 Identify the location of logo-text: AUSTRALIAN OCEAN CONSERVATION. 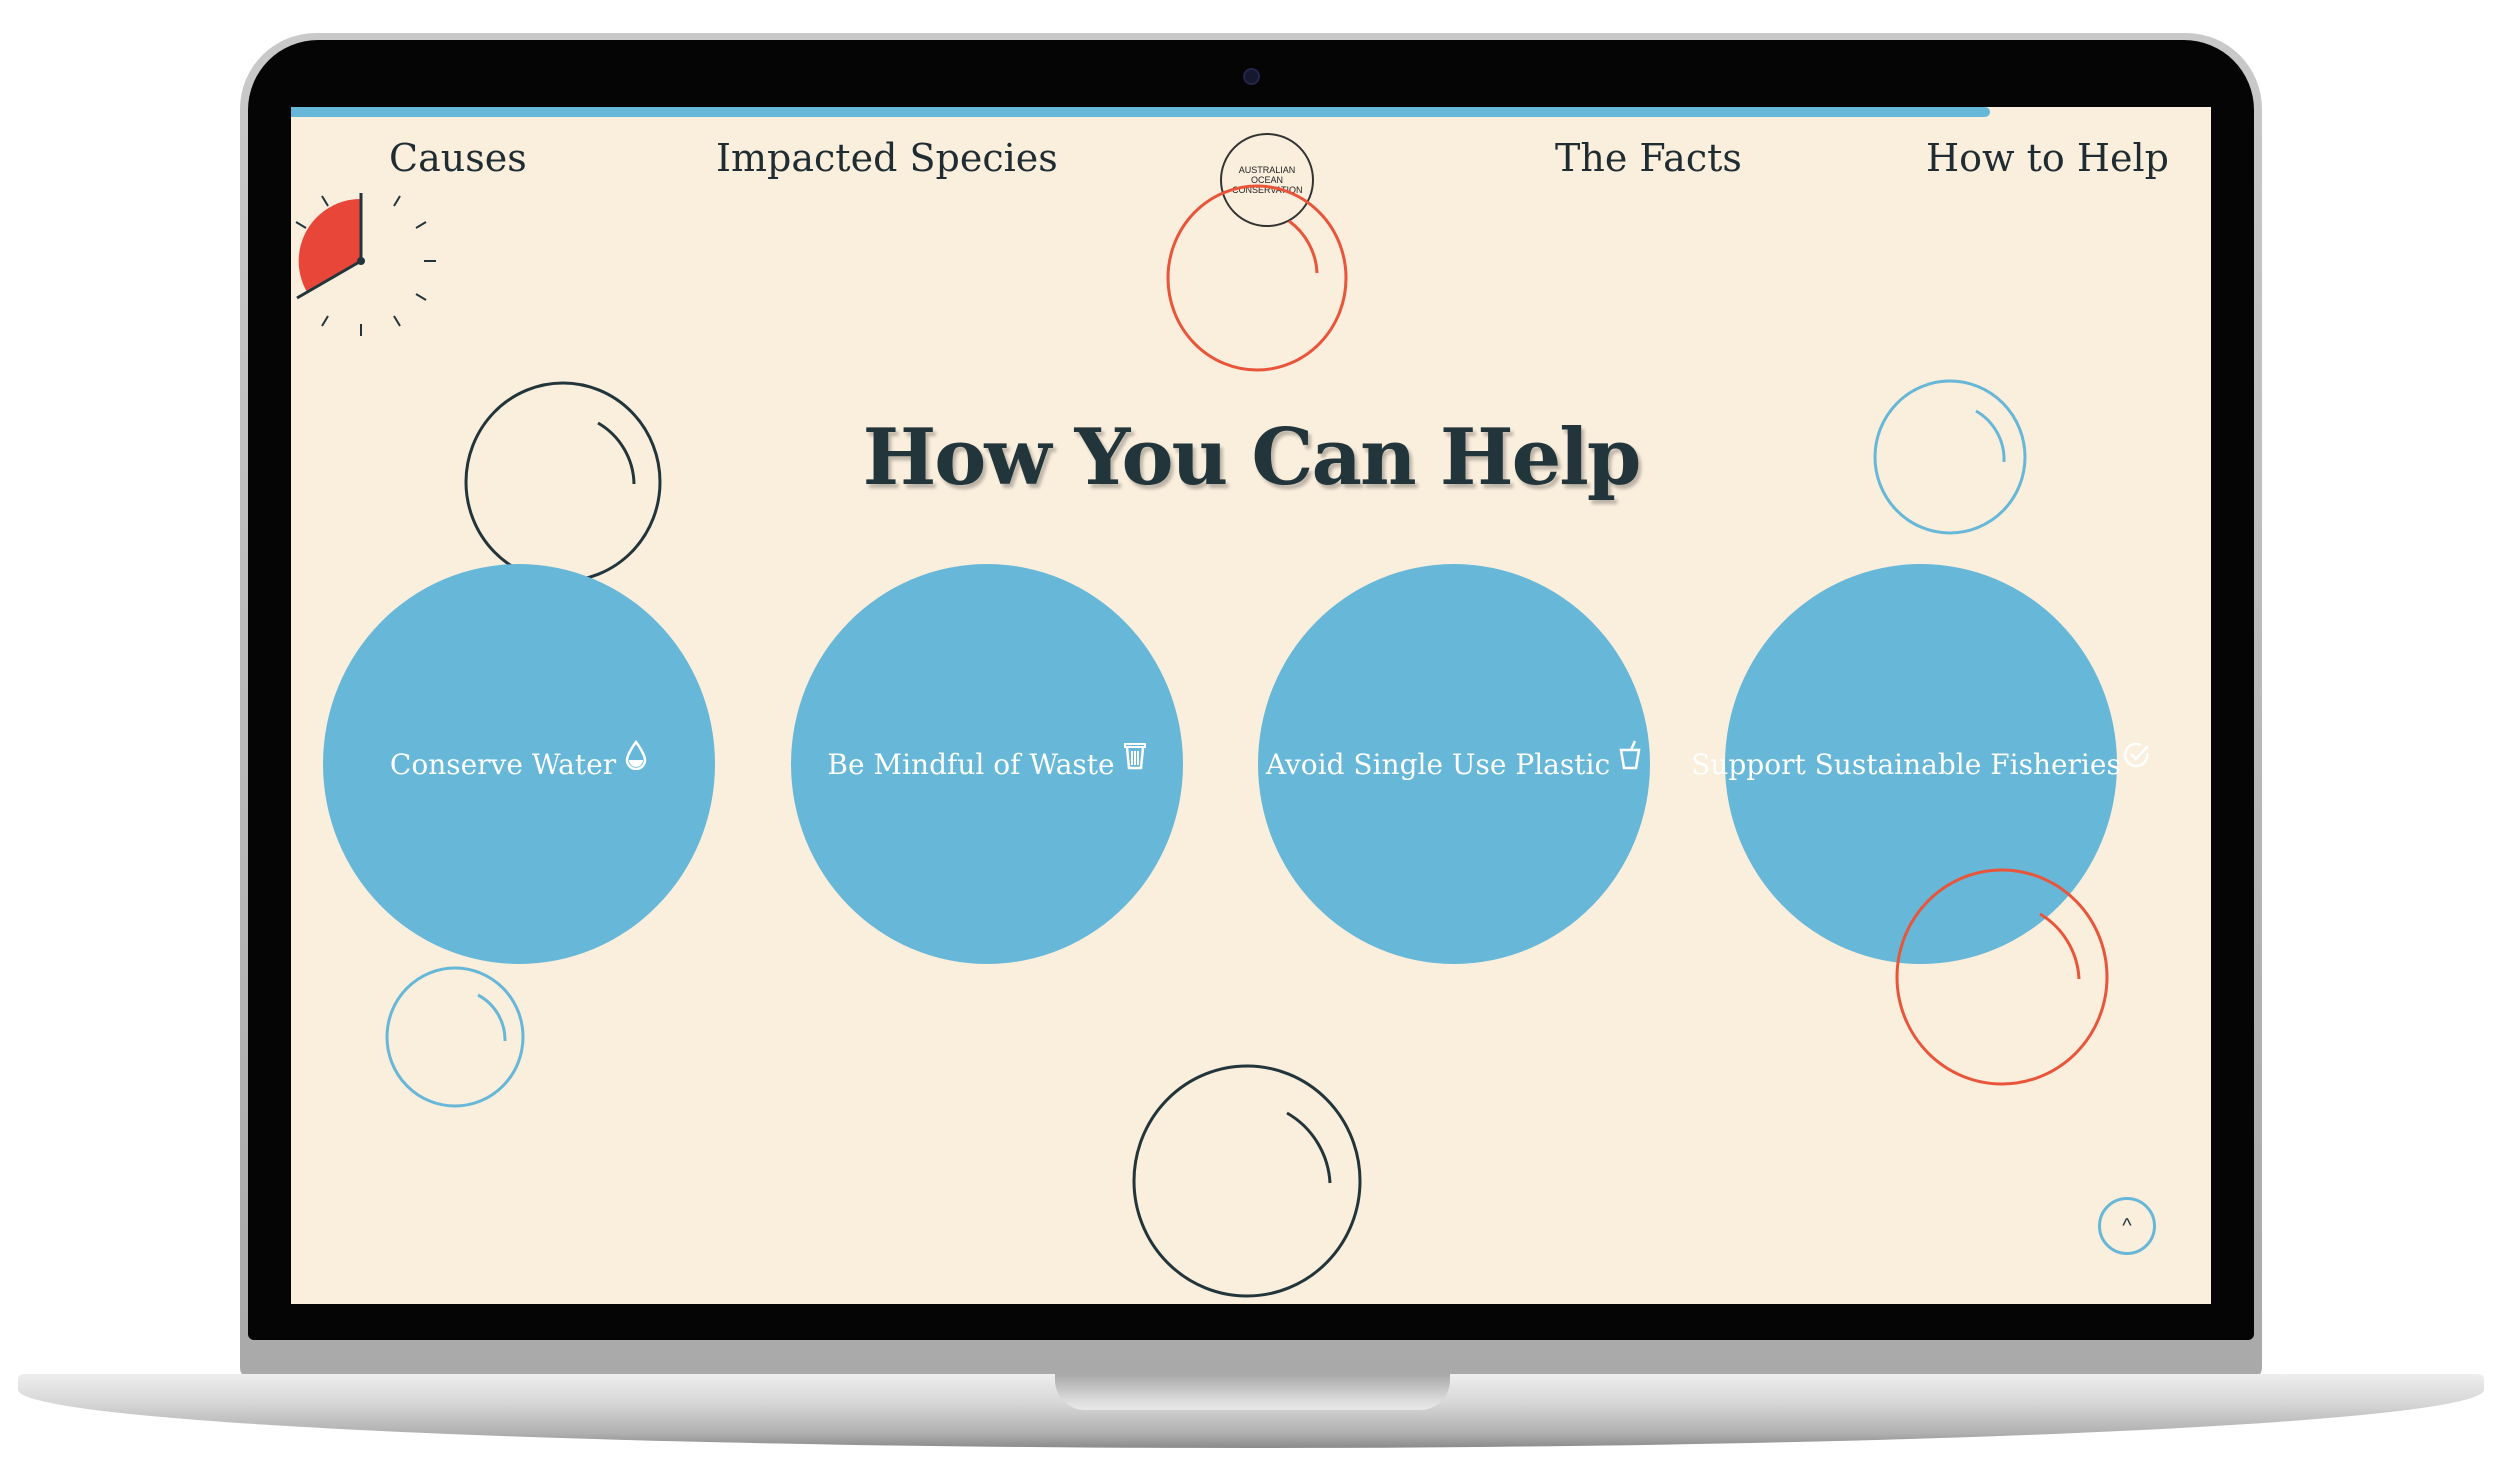
(1267, 180).